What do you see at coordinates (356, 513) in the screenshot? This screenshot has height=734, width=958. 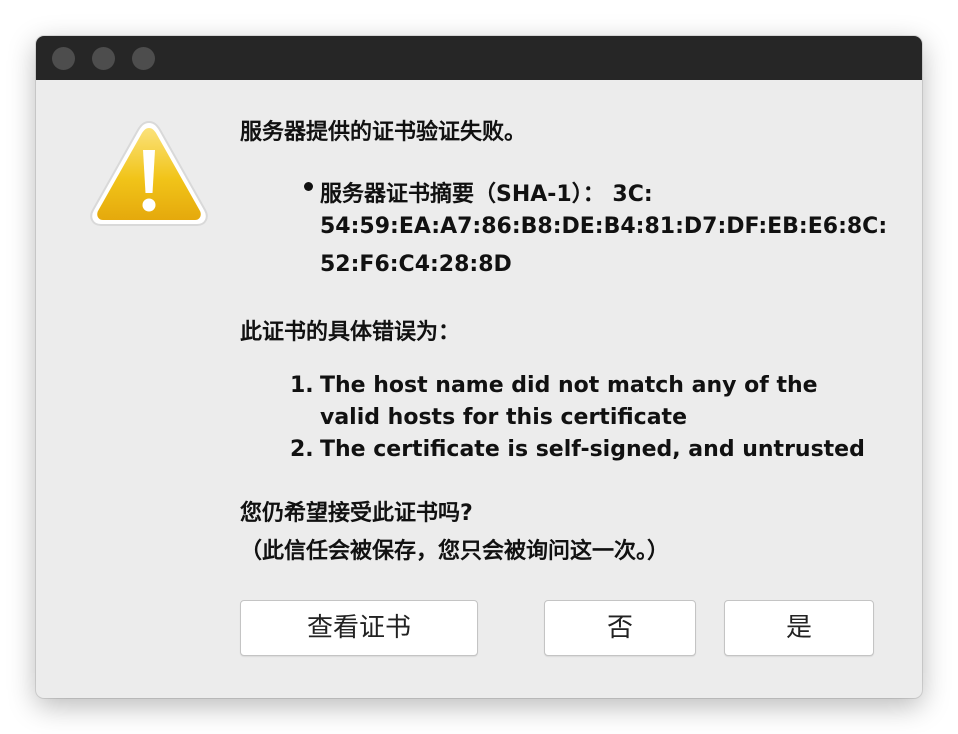 I see `accept-question: 您仍希望接受此证书吗?` at bounding box center [356, 513].